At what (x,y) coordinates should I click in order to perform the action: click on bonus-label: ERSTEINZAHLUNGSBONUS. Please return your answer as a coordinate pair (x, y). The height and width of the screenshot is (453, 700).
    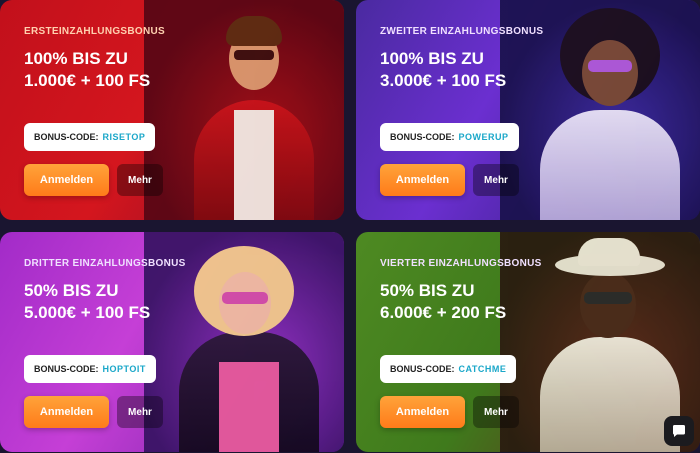
    Looking at the image, I should click on (95, 31).